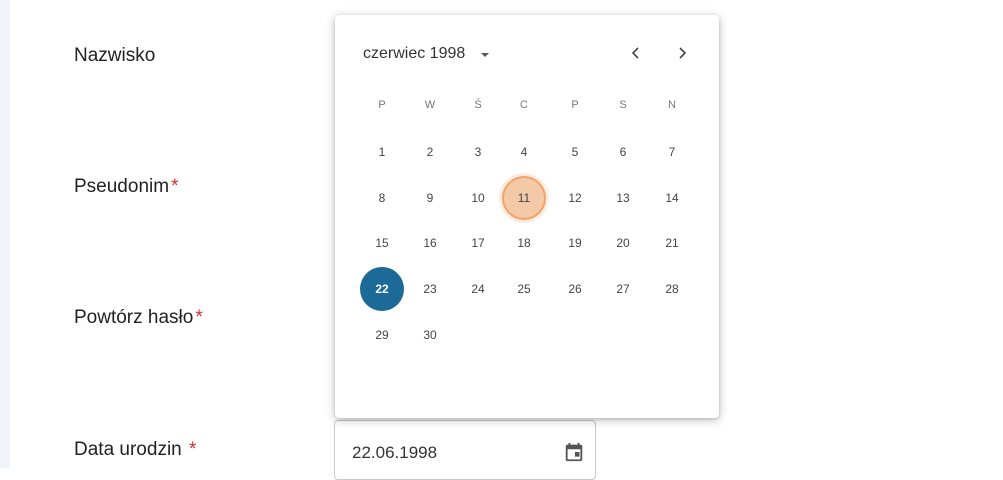  I want to click on previous-month-button, so click(636, 53).